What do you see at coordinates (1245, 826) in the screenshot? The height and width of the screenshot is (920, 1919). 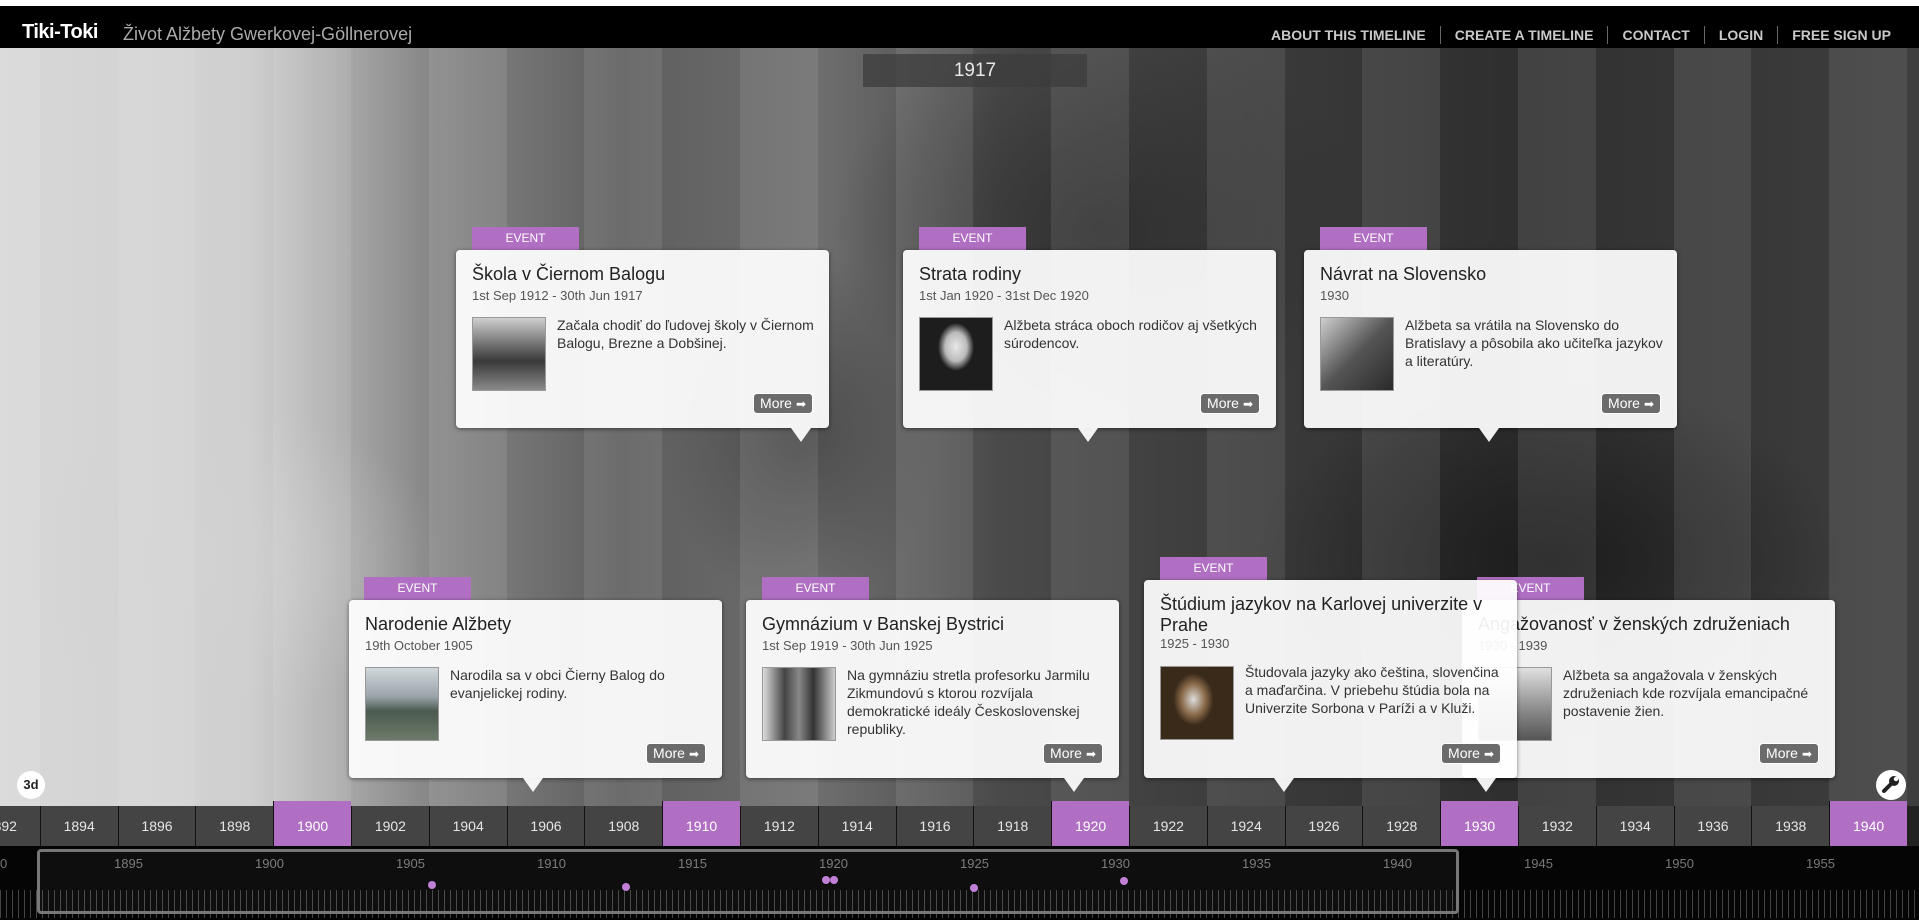 I see `timescale-year: 1924` at bounding box center [1245, 826].